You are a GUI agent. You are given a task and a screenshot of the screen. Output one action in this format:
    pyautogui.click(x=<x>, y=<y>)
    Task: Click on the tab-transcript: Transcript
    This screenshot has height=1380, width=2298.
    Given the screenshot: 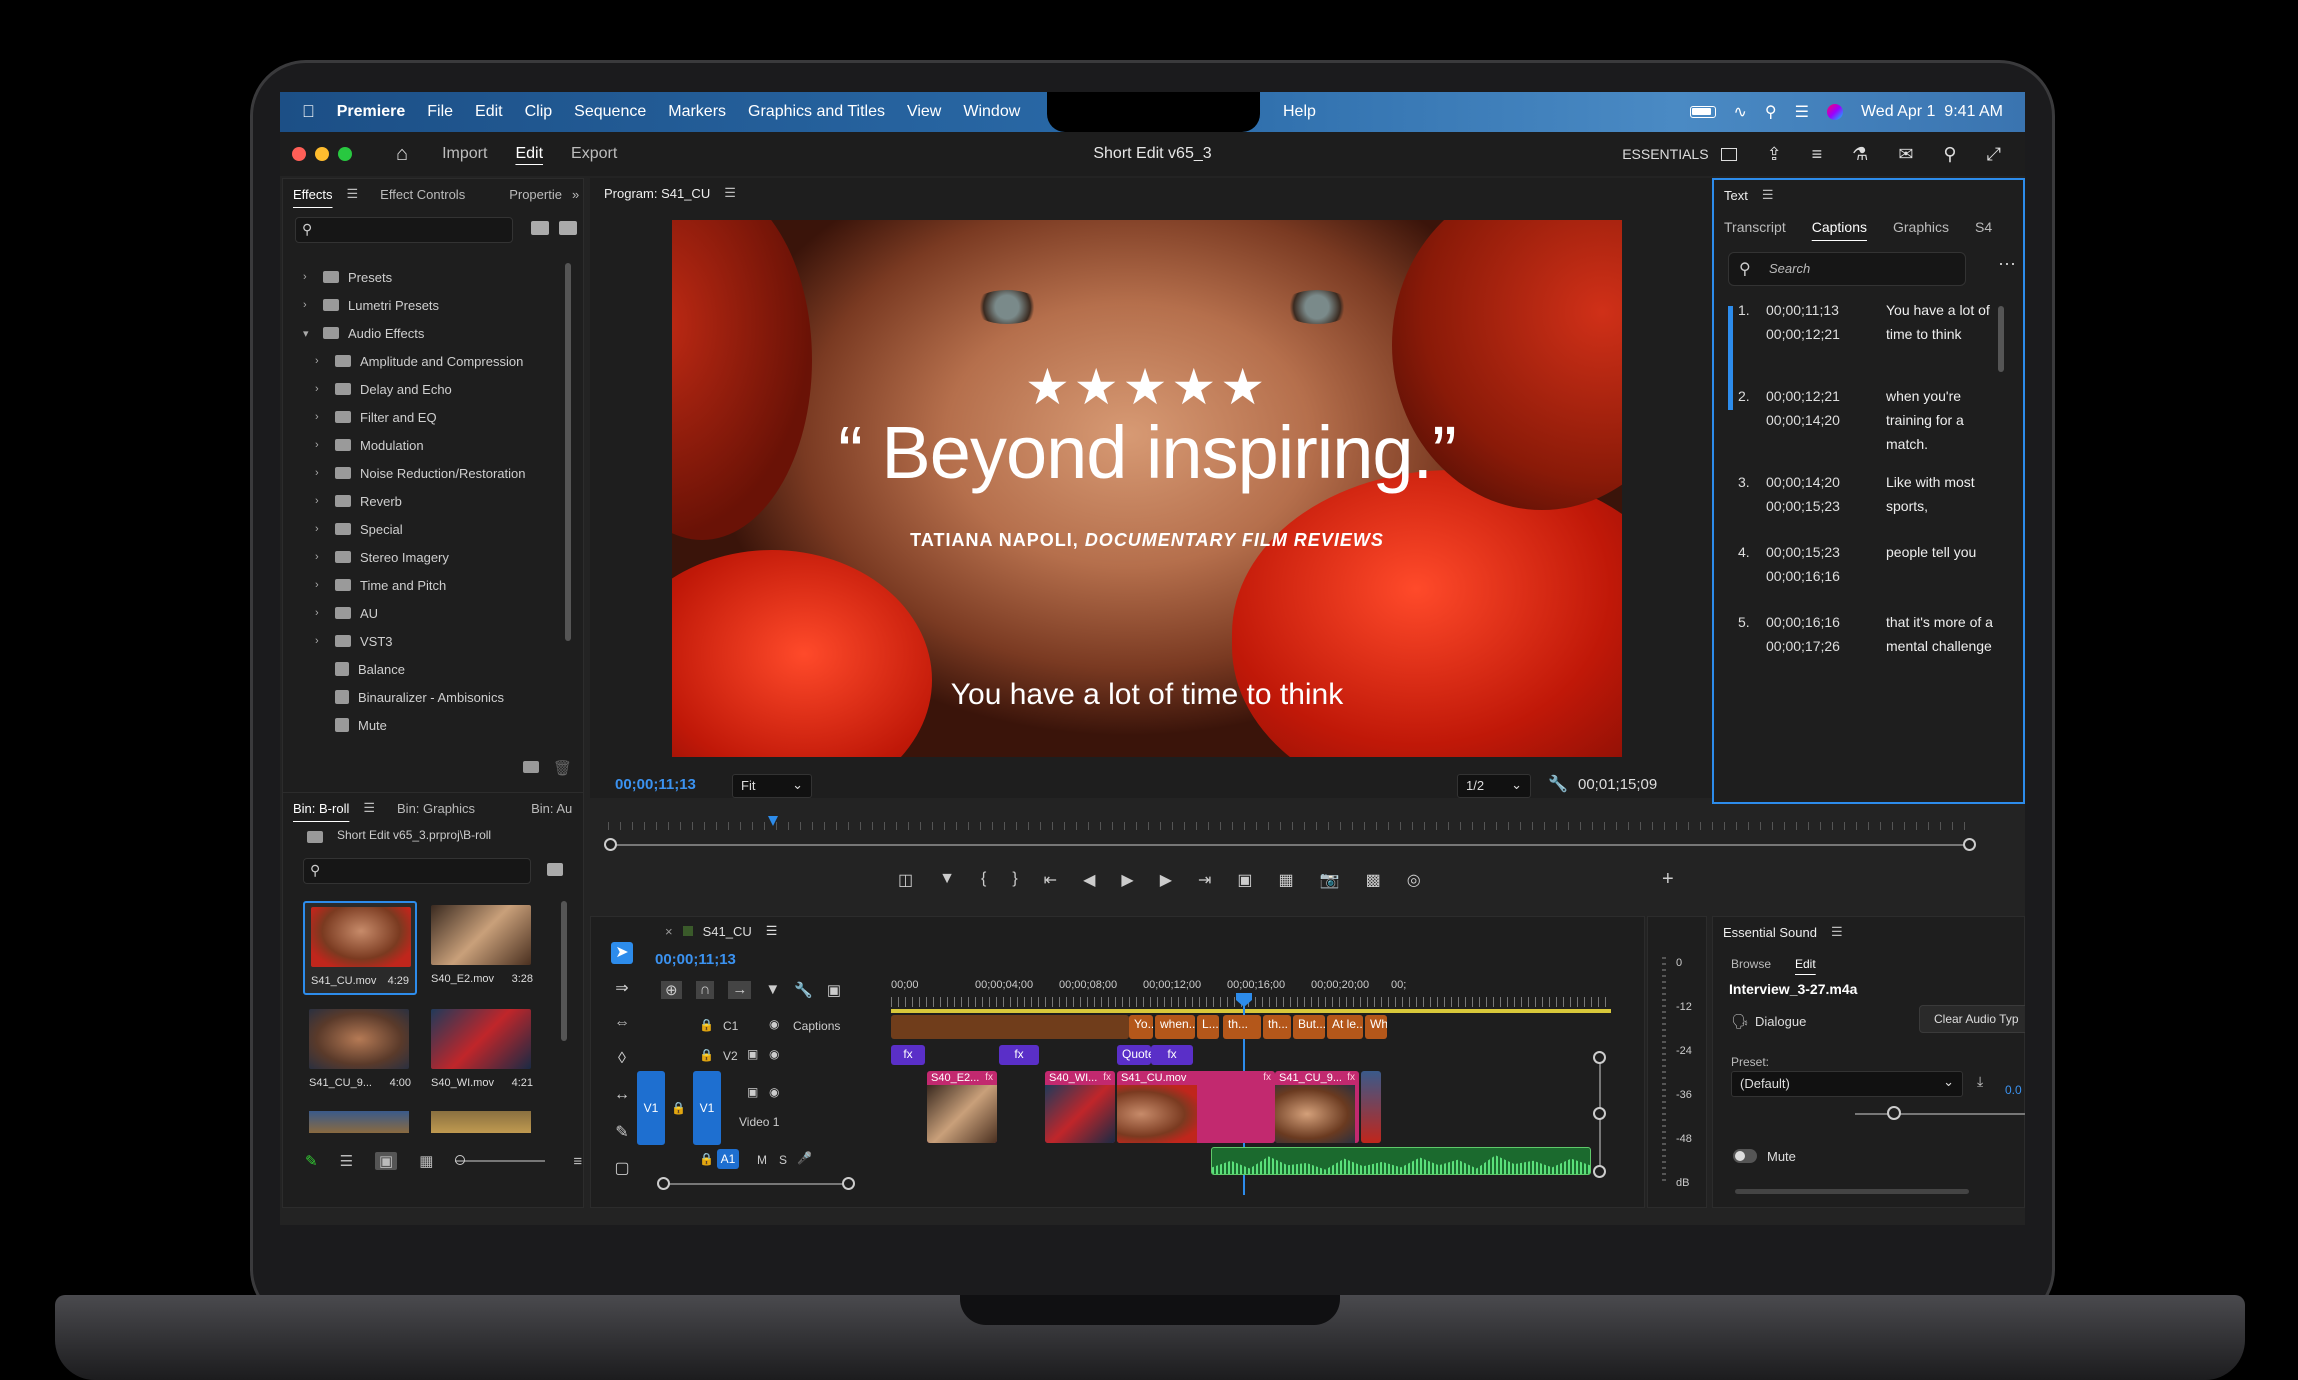 What is the action you would take?
    pyautogui.click(x=1755, y=227)
    